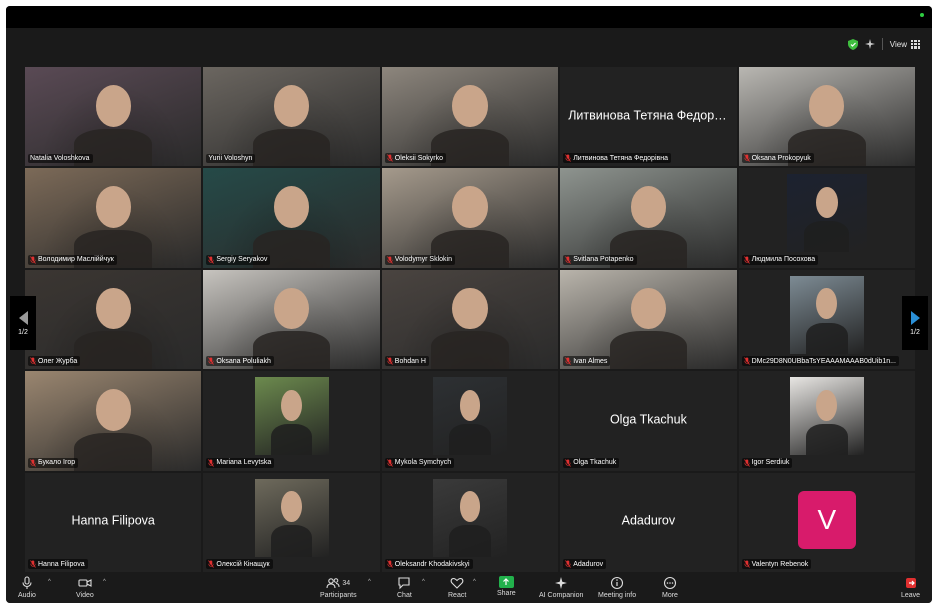 This screenshot has width=938, height=609. I want to click on participant-name-label: Oleksii Sokyrko, so click(415, 158).